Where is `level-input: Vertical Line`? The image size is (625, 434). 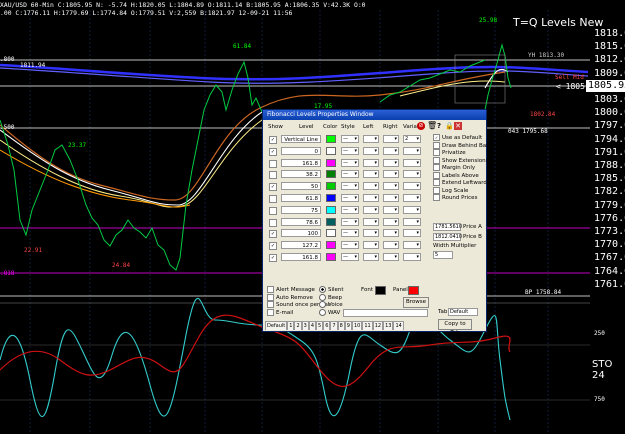
level-input: Vertical Line is located at coordinates (301, 139).